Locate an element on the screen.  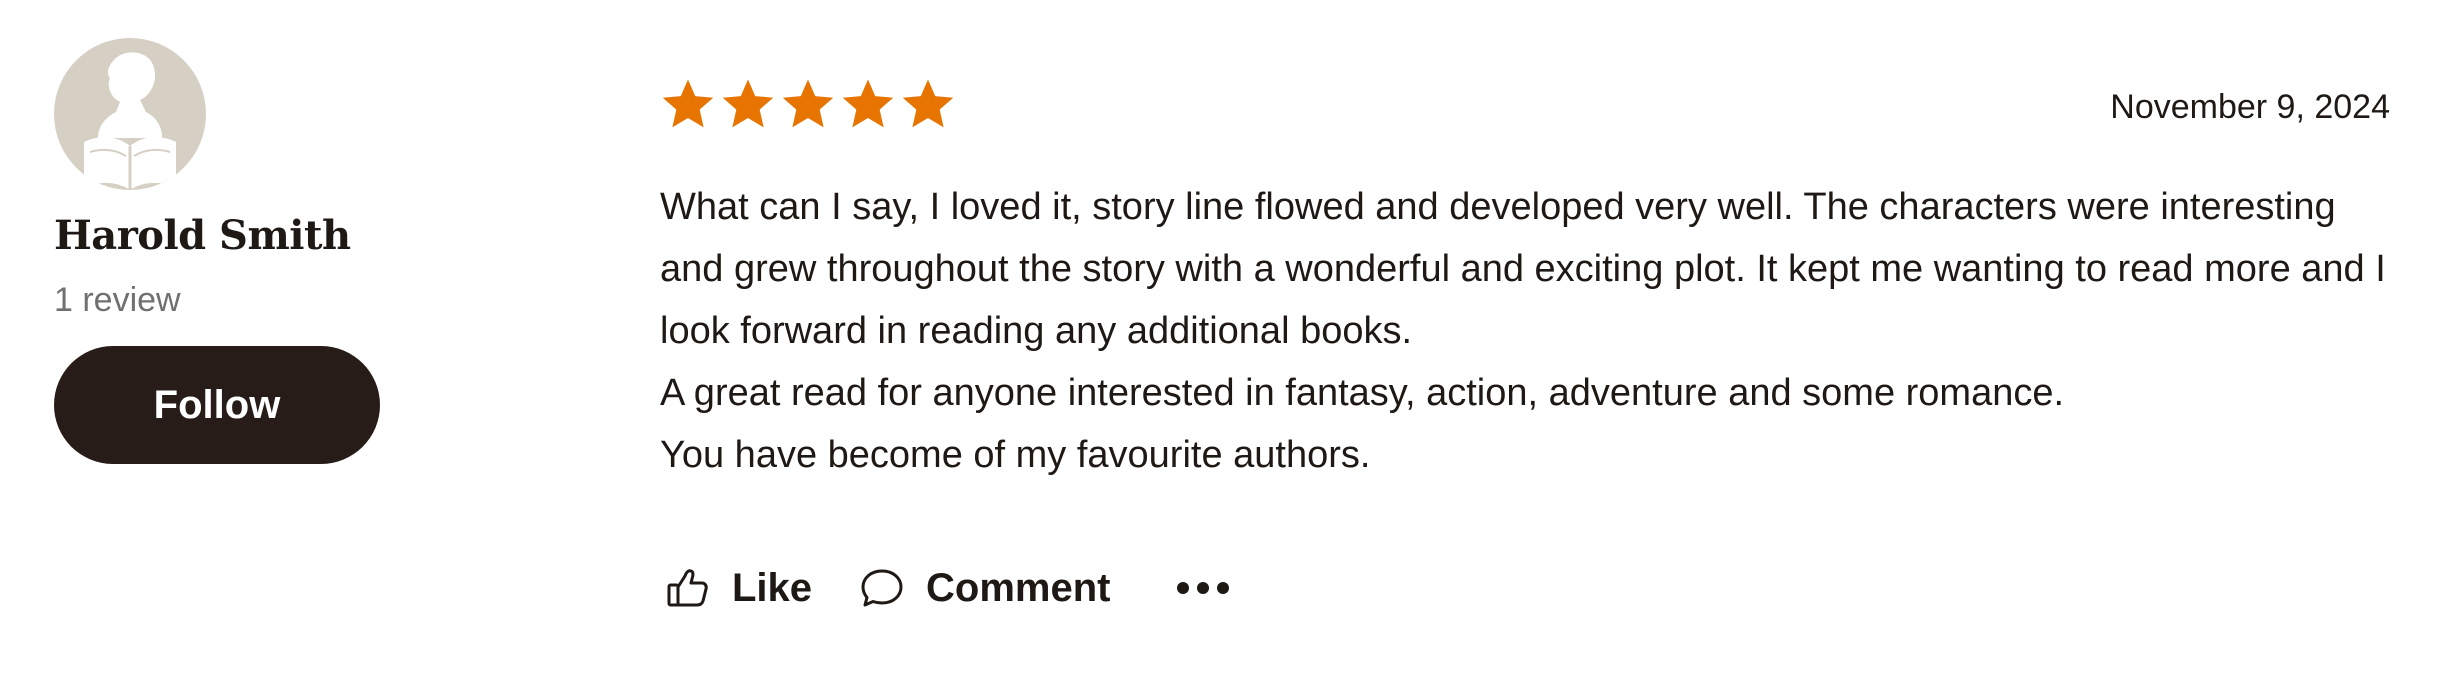
more-dots-icon is located at coordinates (1202, 588).